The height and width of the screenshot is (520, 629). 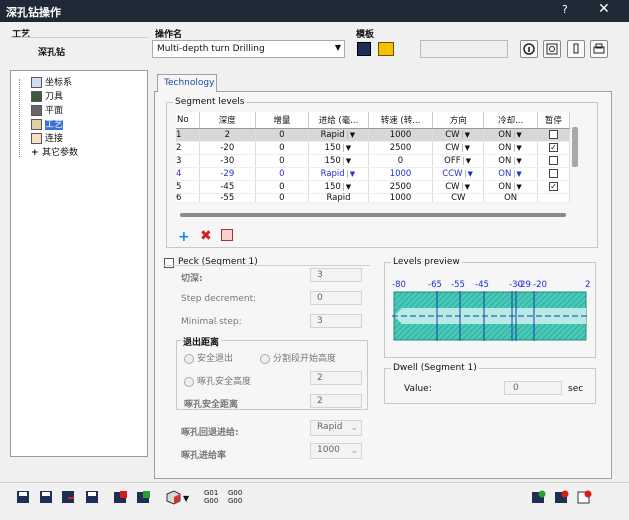 What do you see at coordinates (401, 161) in the screenshot?
I see `cell-speed: 0` at bounding box center [401, 161].